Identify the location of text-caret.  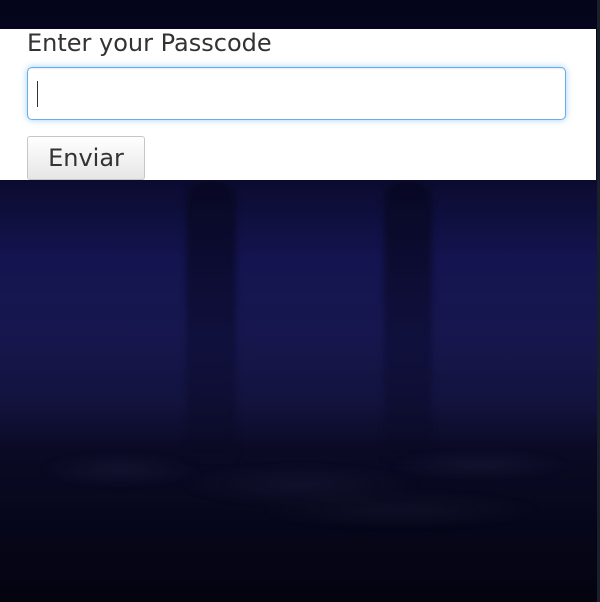
(37, 94).